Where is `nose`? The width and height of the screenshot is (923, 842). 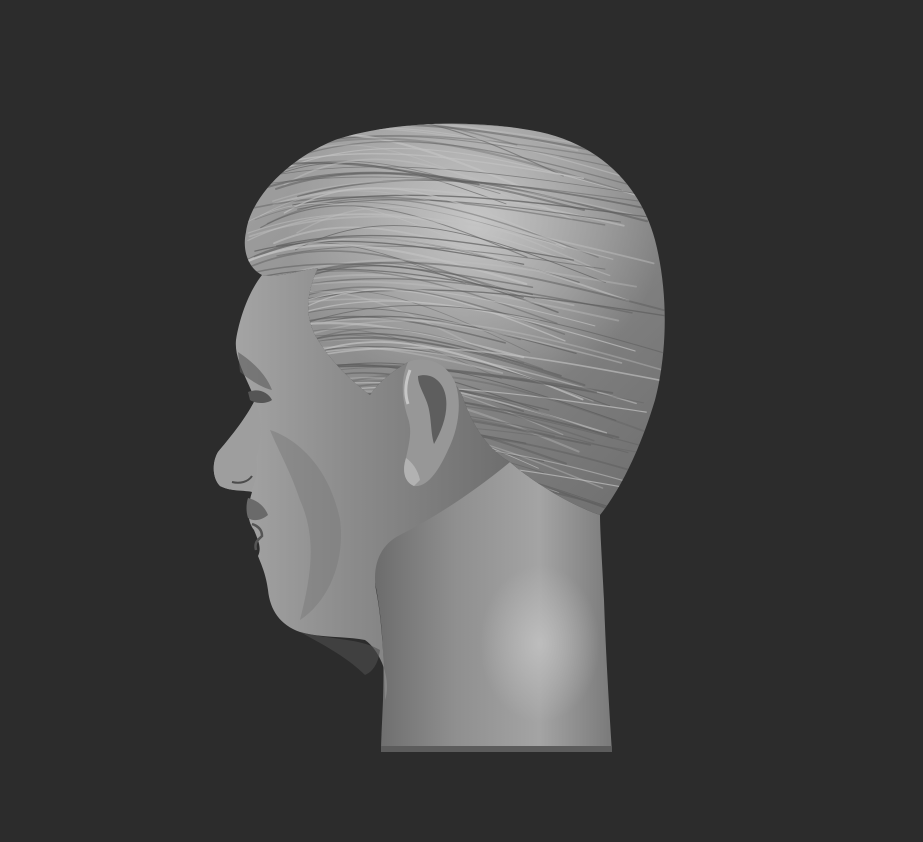
nose is located at coordinates (237, 445).